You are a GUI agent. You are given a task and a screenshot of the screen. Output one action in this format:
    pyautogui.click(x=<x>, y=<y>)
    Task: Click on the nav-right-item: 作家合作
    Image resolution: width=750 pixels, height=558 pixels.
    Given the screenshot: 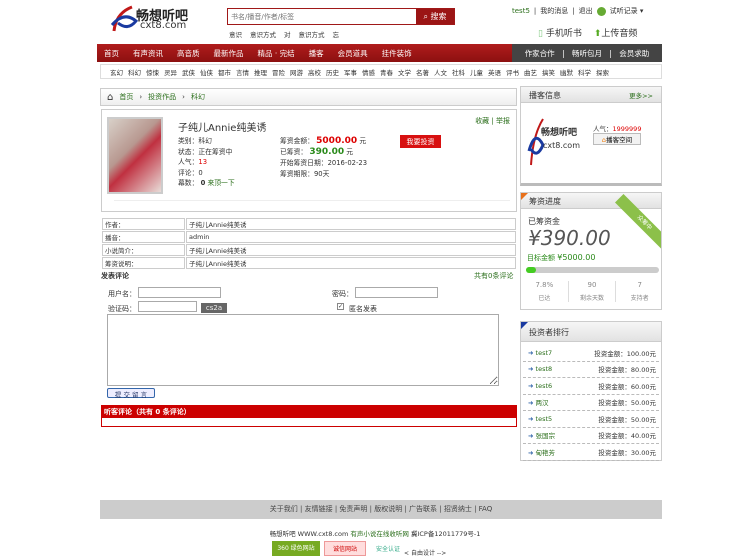 What is the action you would take?
    pyautogui.click(x=540, y=53)
    